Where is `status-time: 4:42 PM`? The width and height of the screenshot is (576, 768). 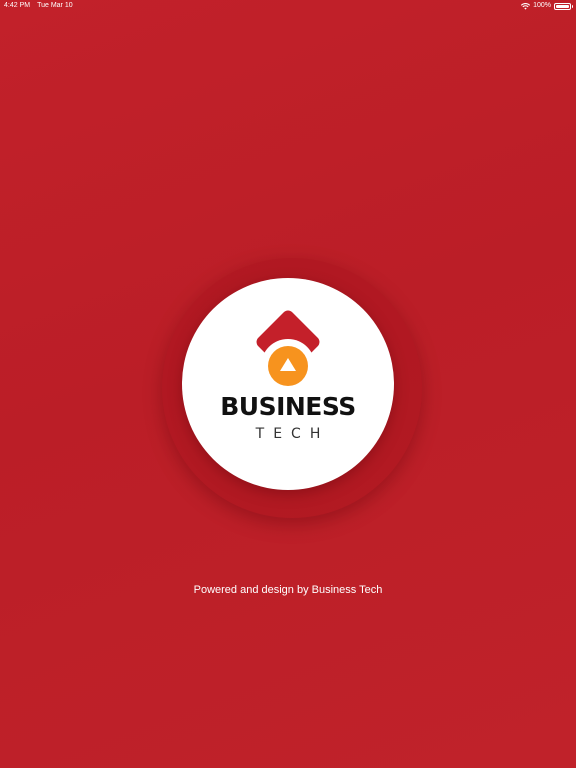
status-time: 4:42 PM is located at coordinates (17, 5).